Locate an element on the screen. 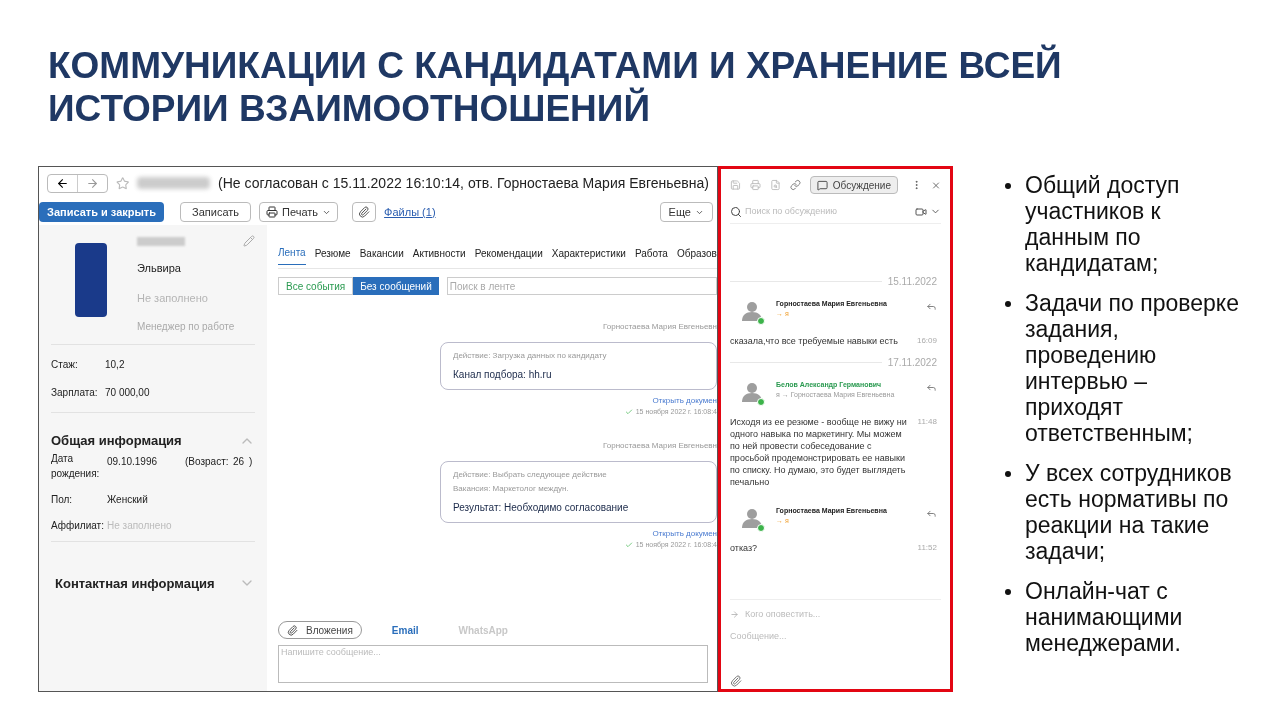 The height and width of the screenshot is (720, 1280). back-arrow-icon is located at coordinates (62, 183).